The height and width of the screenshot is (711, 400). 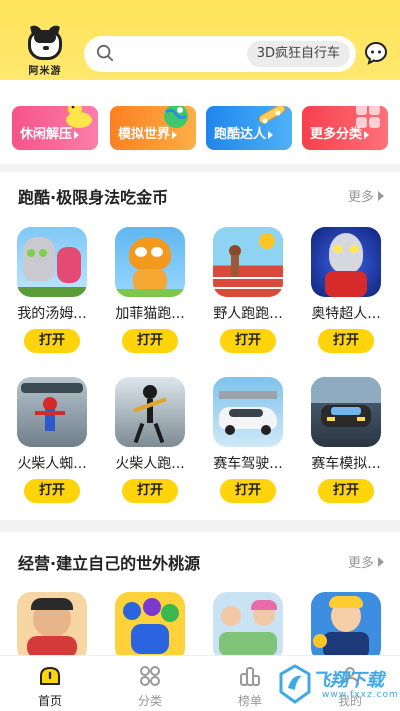 I want to click on game-card: 加菲猫跑... 打开, so click(x=150, y=290).